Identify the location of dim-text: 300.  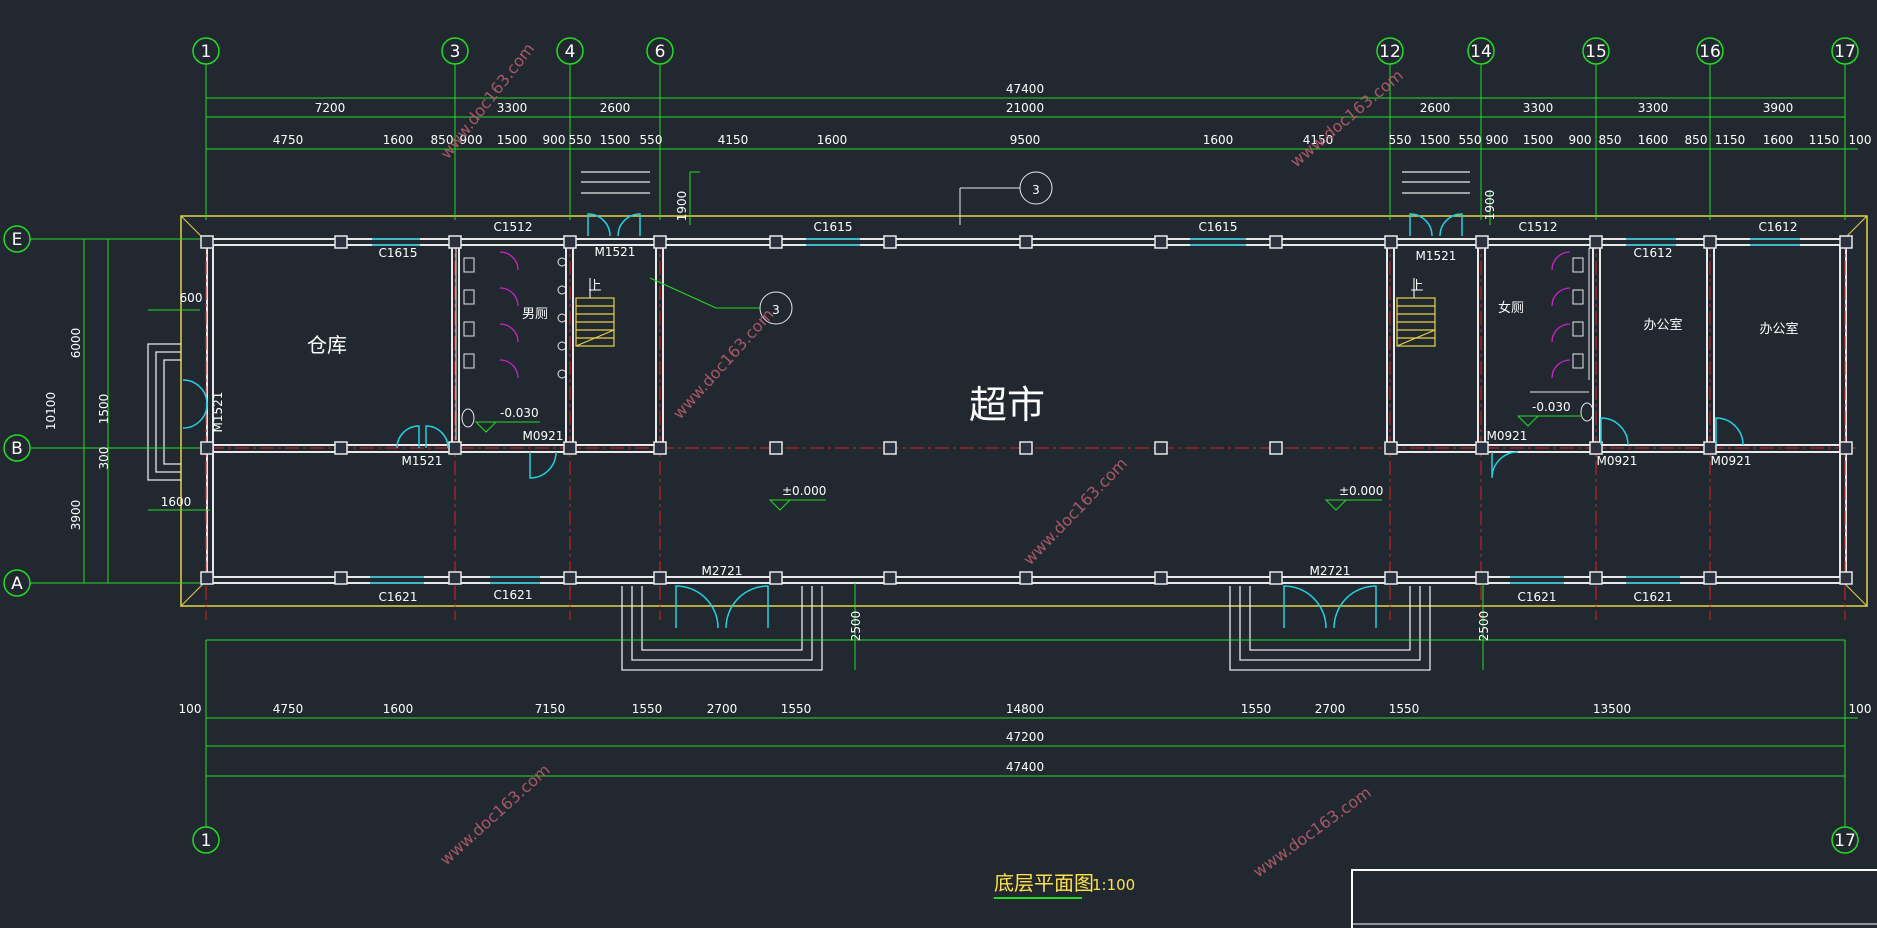
(104, 458).